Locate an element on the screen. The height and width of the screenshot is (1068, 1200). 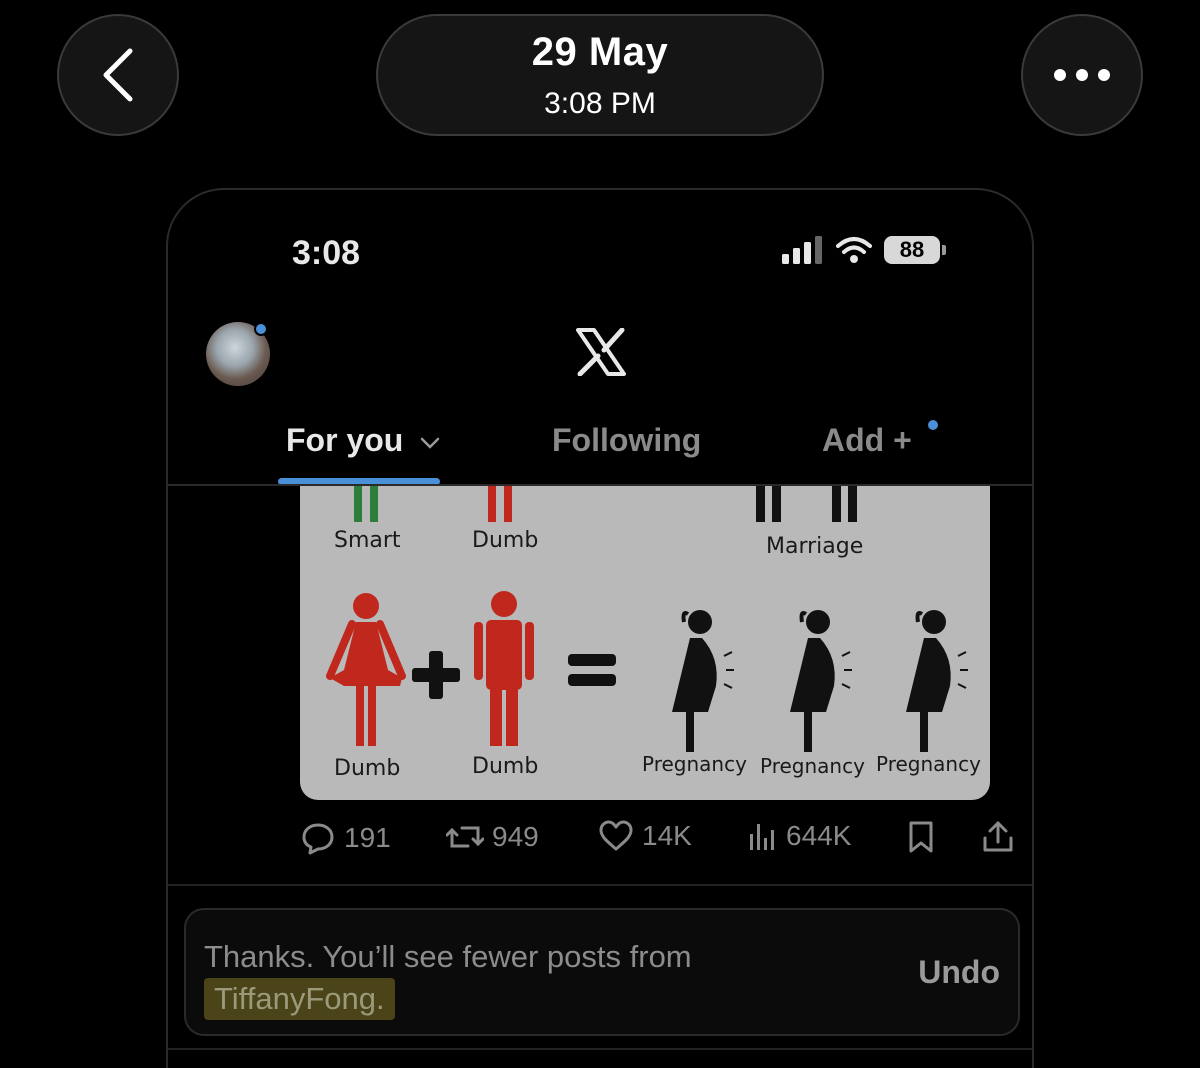
status-bar-icons: 88 is located at coordinates (864, 250).